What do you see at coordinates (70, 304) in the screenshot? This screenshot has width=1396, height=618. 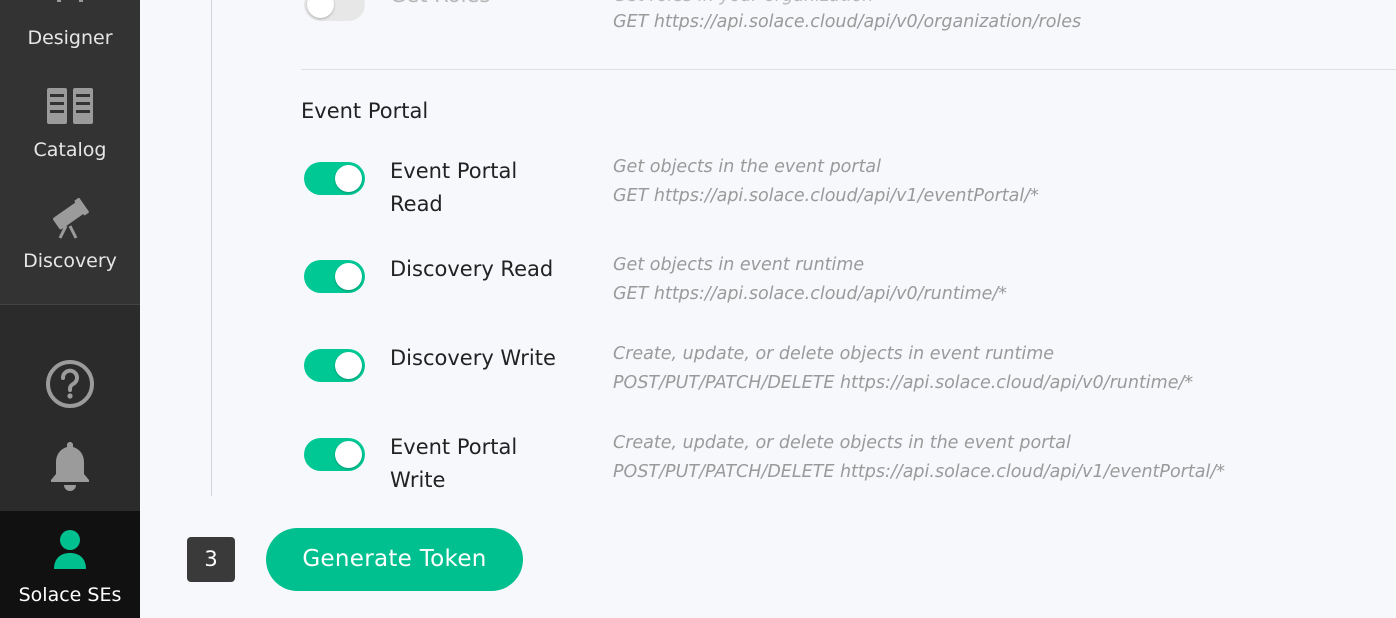 I see `sidebar-divider` at bounding box center [70, 304].